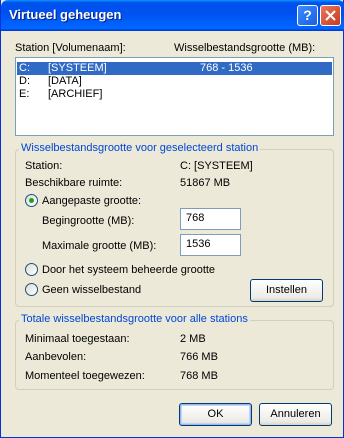 The image size is (344, 438). What do you see at coordinates (44, 166) in the screenshot?
I see `station-label: Station:` at bounding box center [44, 166].